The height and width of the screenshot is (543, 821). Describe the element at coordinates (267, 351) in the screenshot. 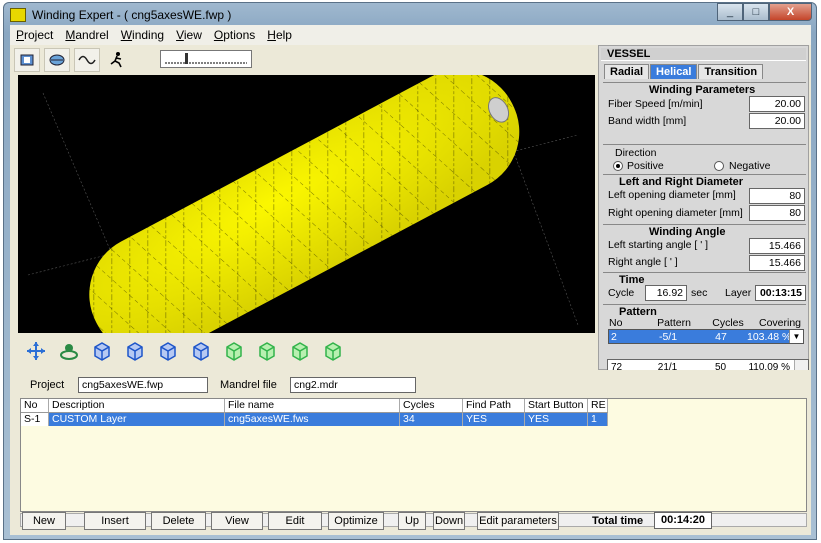

I see `cube-green-2-icon` at that location.